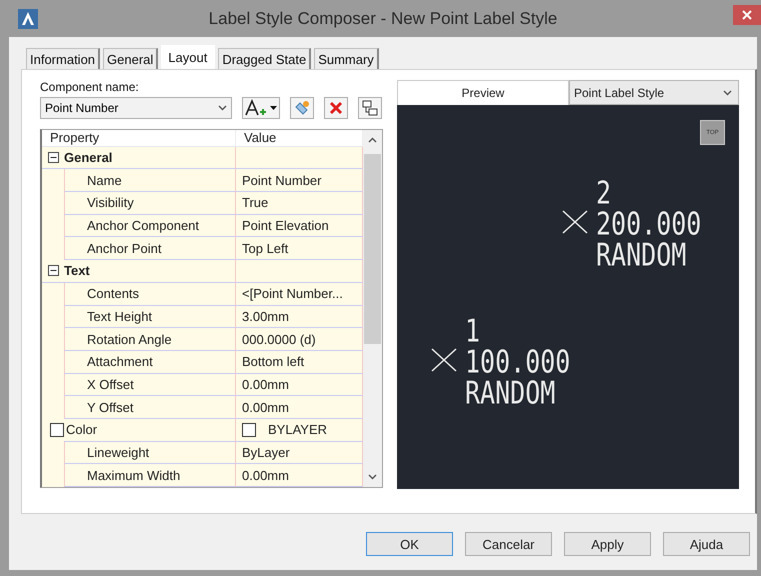  I want to click on property-cell: Lineweight, so click(150, 453).